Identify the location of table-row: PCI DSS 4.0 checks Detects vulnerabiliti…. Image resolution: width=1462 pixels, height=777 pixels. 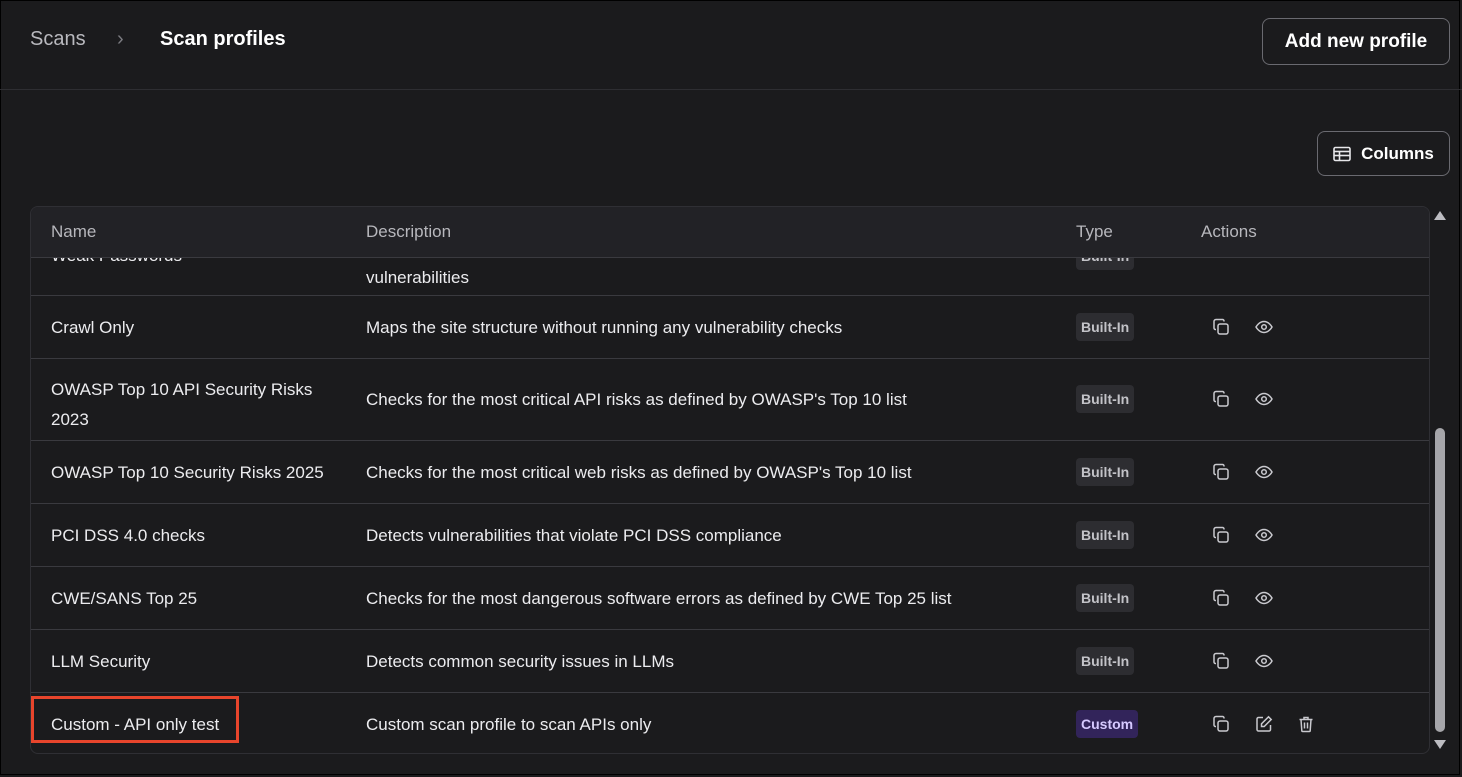
(730, 535).